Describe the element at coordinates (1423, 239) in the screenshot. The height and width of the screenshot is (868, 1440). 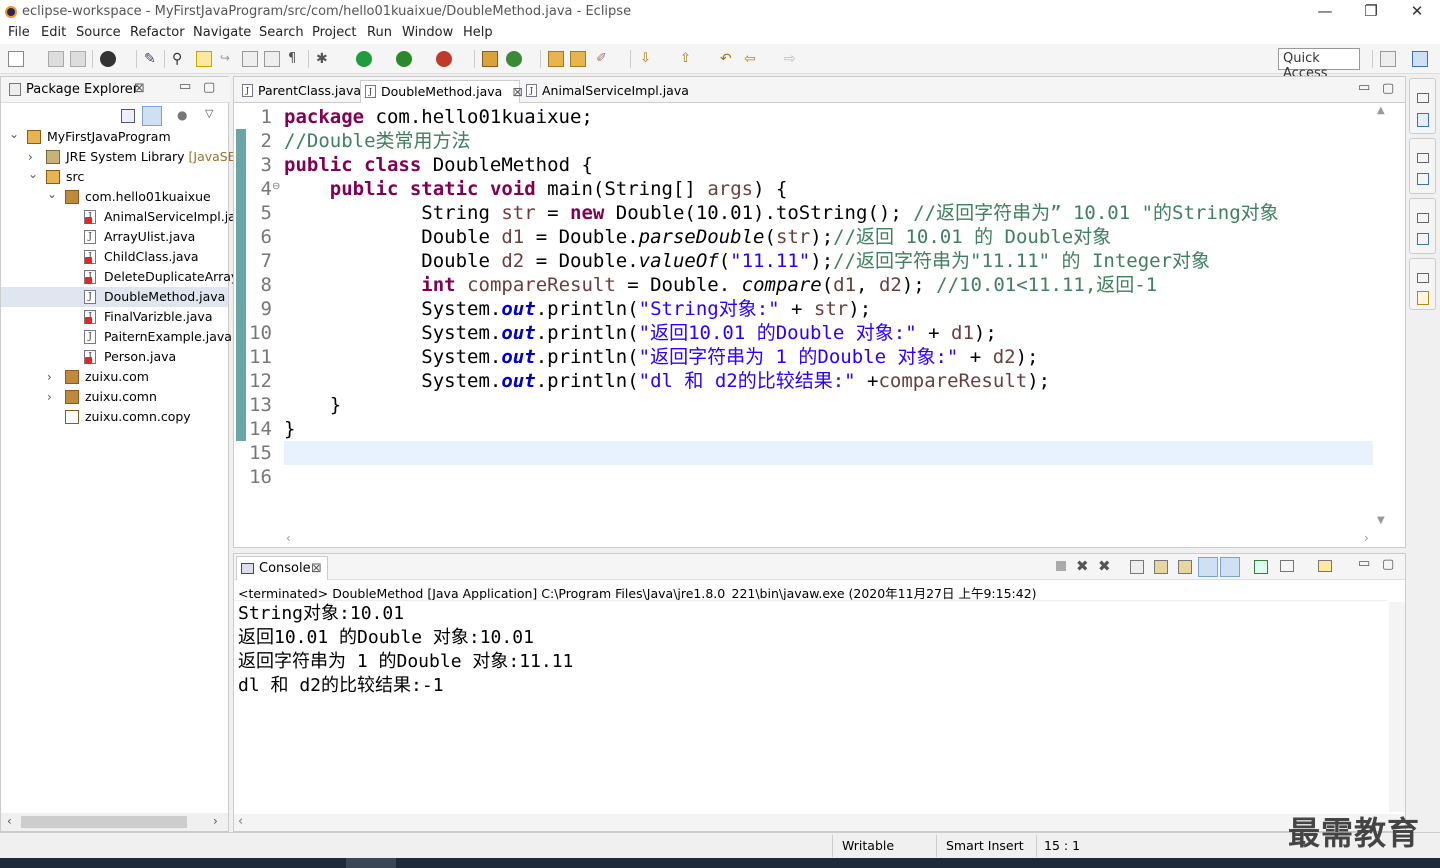
I see `problems-icon` at that location.